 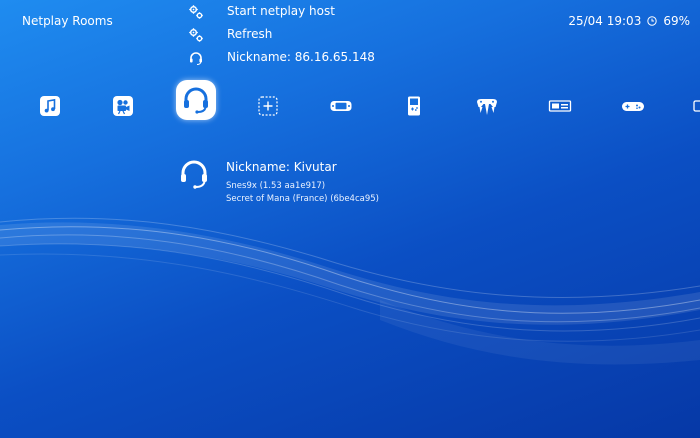 I want to click on music-icon, so click(x=50, y=106).